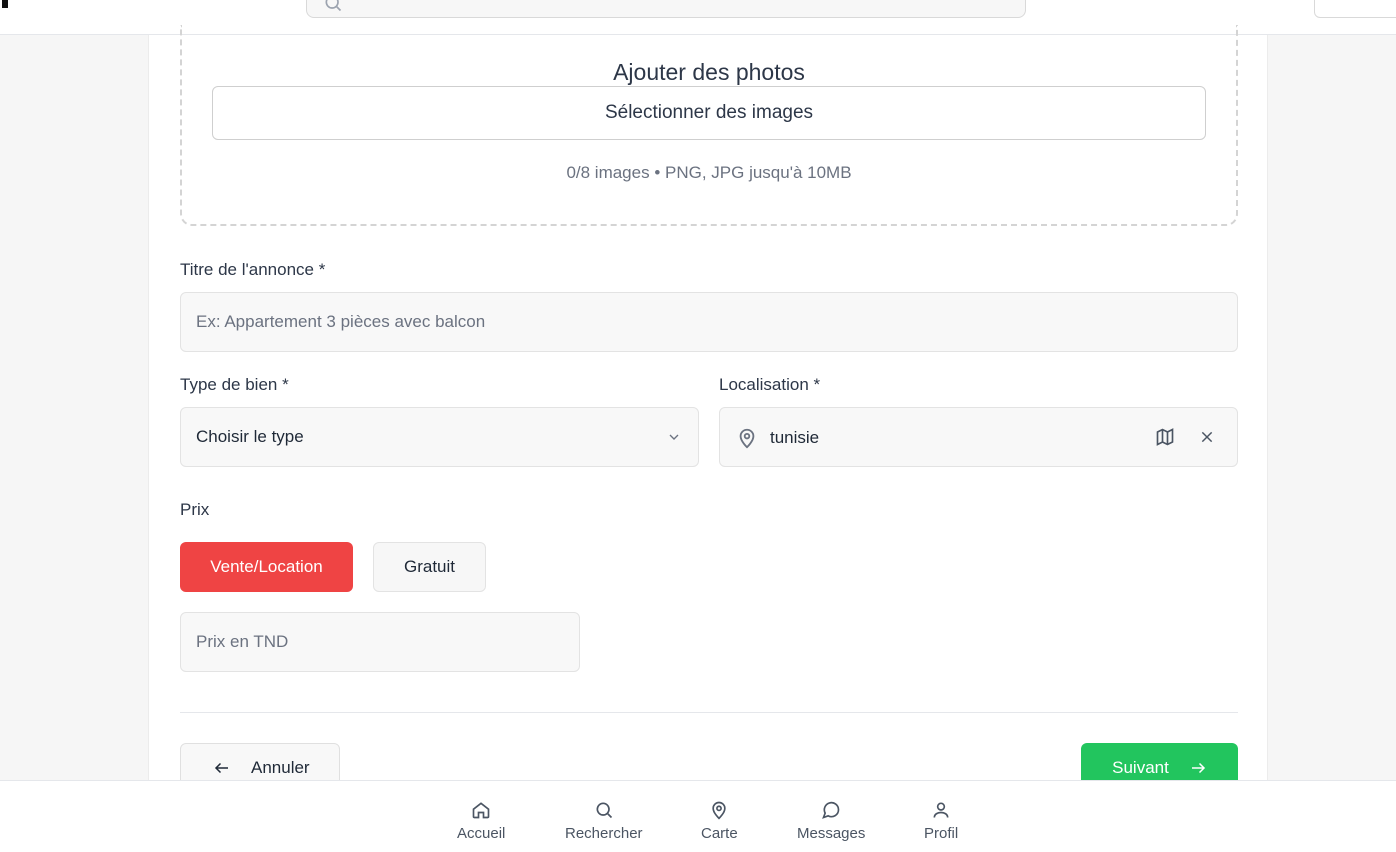 The width and height of the screenshot is (1396, 852). I want to click on home-icon, so click(481, 810).